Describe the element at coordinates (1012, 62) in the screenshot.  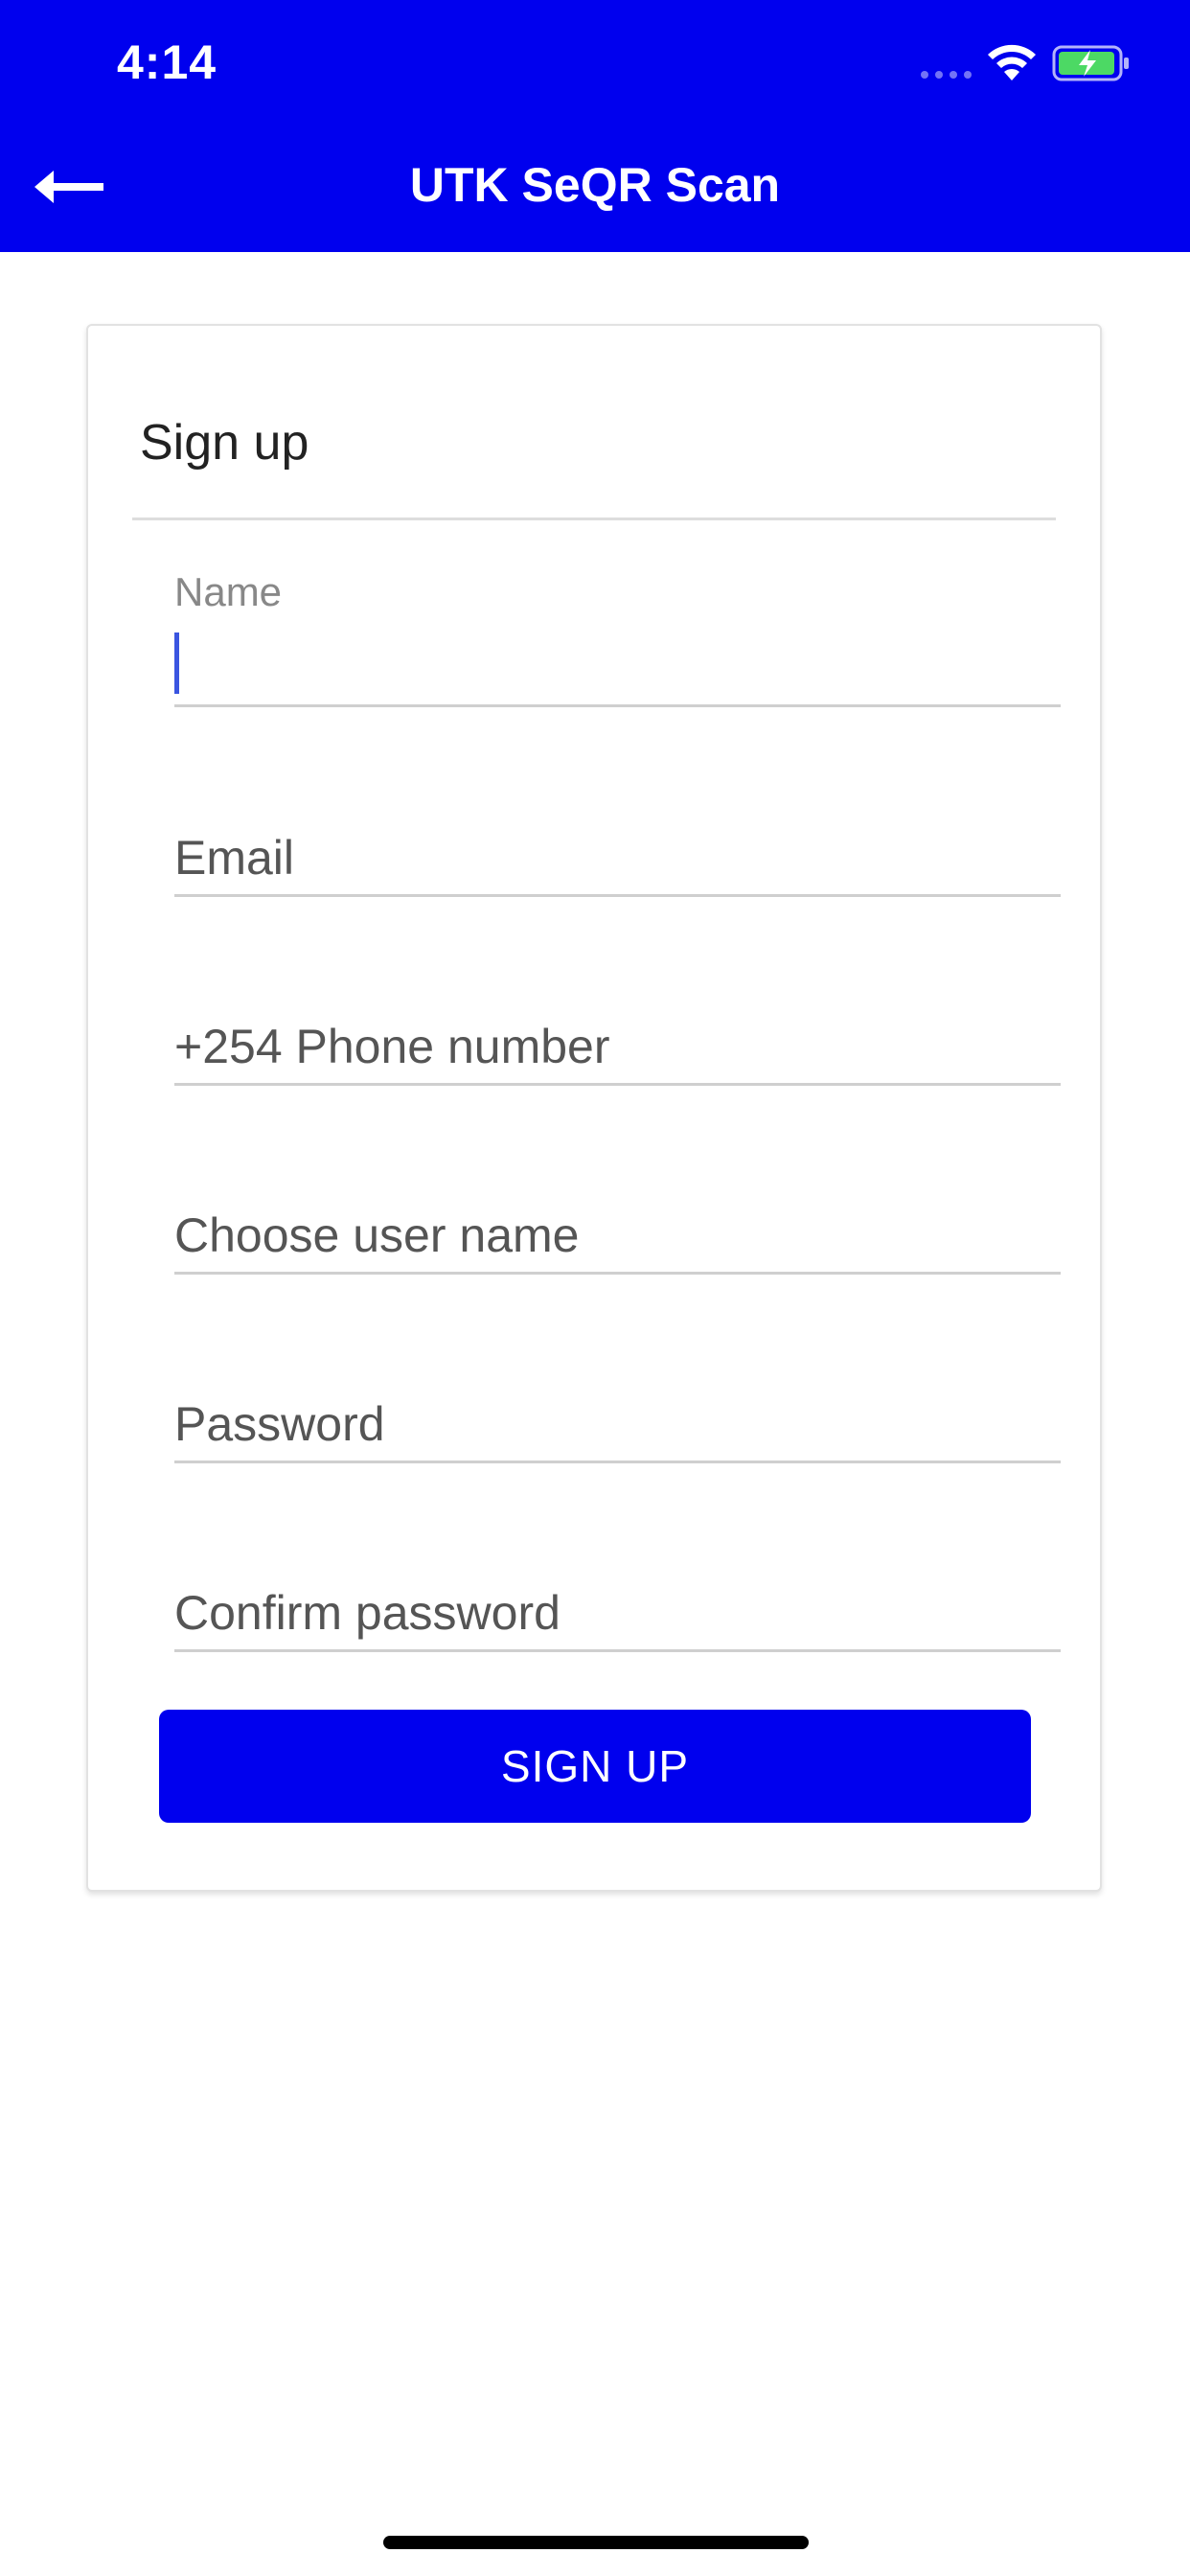
I see `wifi-icon` at that location.